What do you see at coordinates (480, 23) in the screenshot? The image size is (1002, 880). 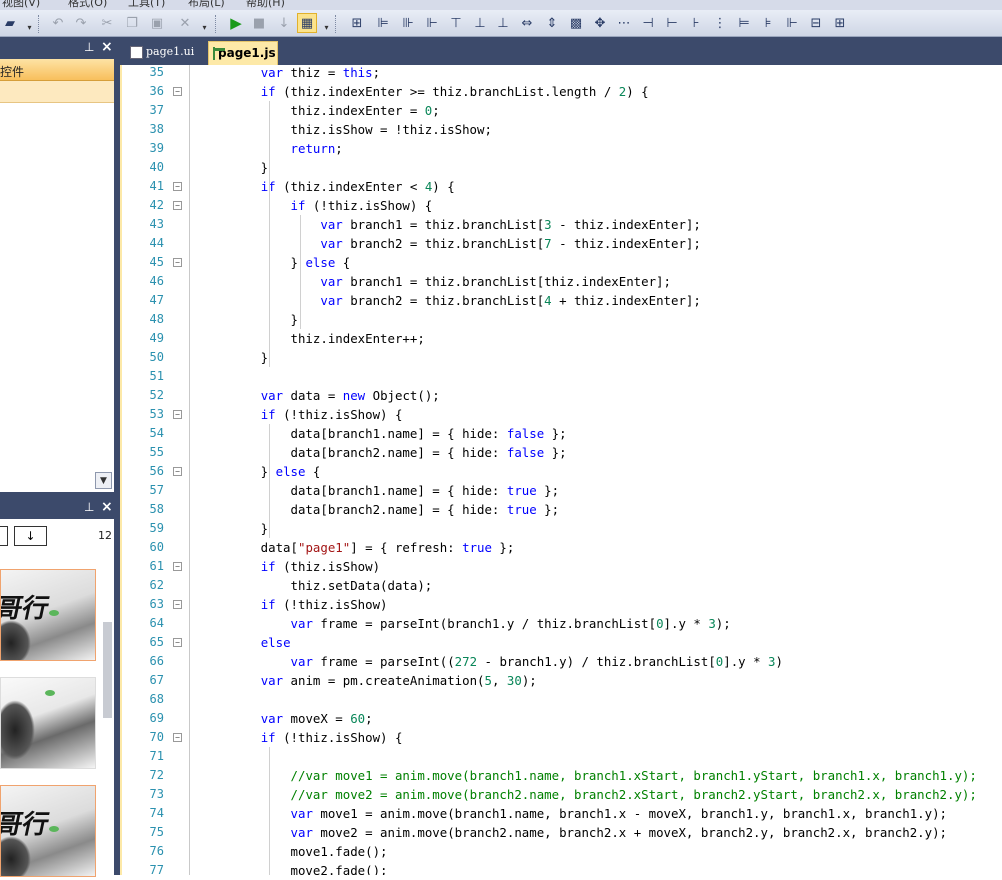 I see `align-middle-icon: ⊥` at bounding box center [480, 23].